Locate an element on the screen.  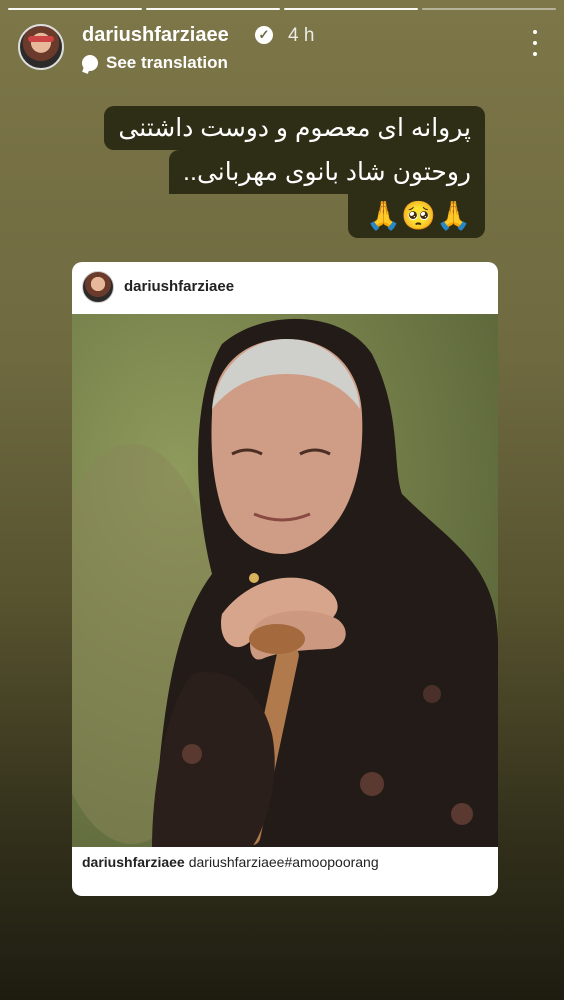
see-translation-label: See translation is located at coordinates (167, 62).